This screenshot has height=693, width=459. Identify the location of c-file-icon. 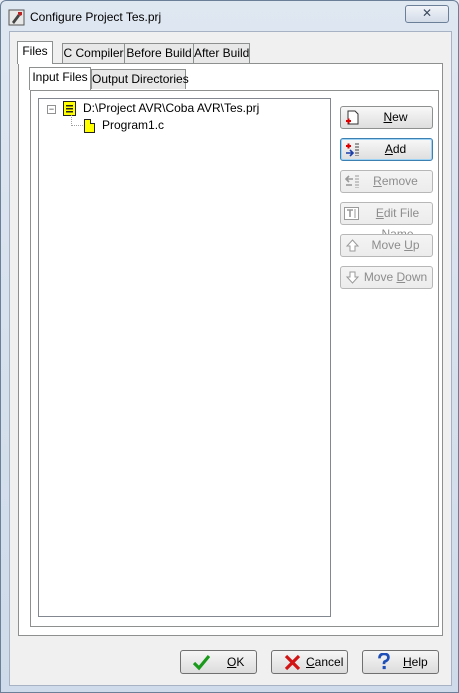
(89, 126).